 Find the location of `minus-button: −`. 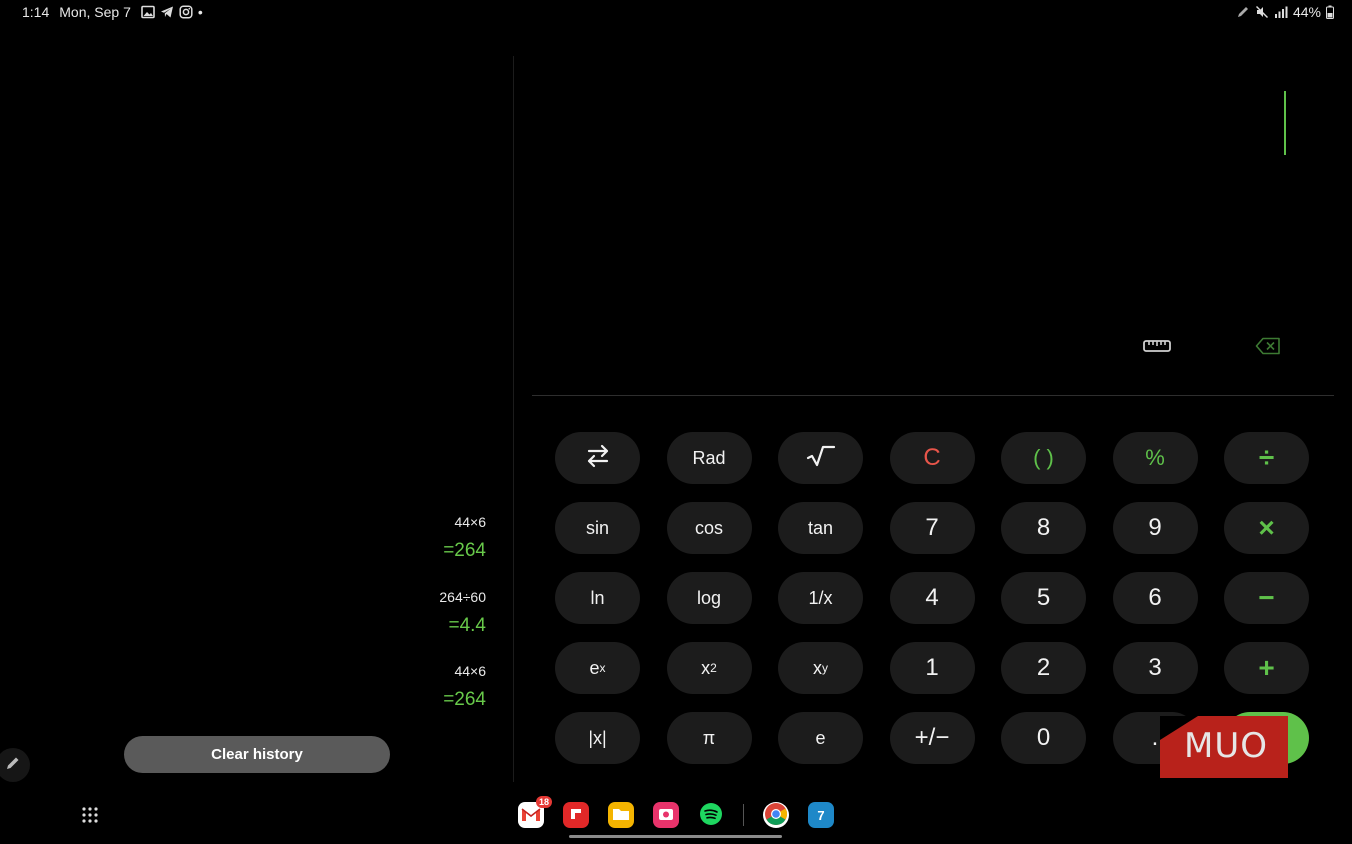

minus-button: − is located at coordinates (1266, 598).